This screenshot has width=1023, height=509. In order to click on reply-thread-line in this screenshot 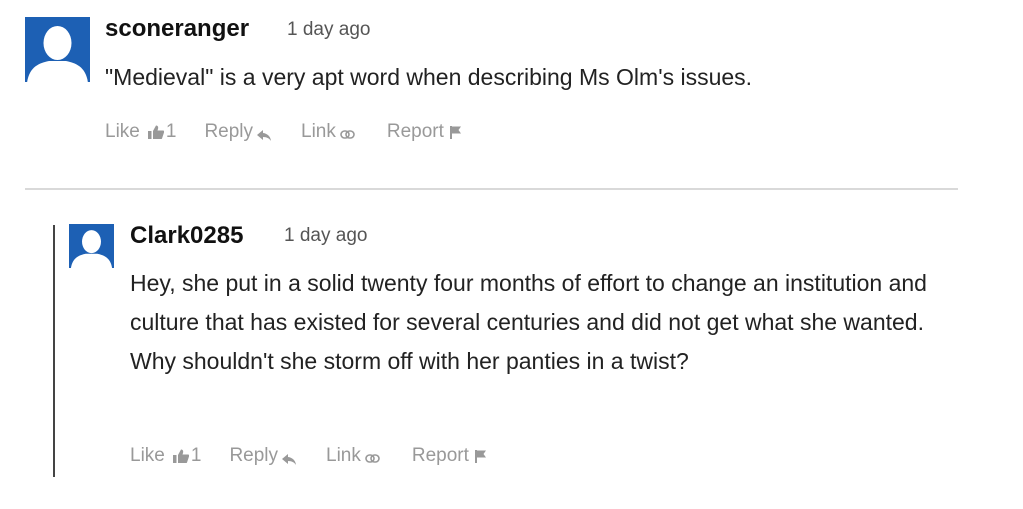, I will do `click(54, 351)`.